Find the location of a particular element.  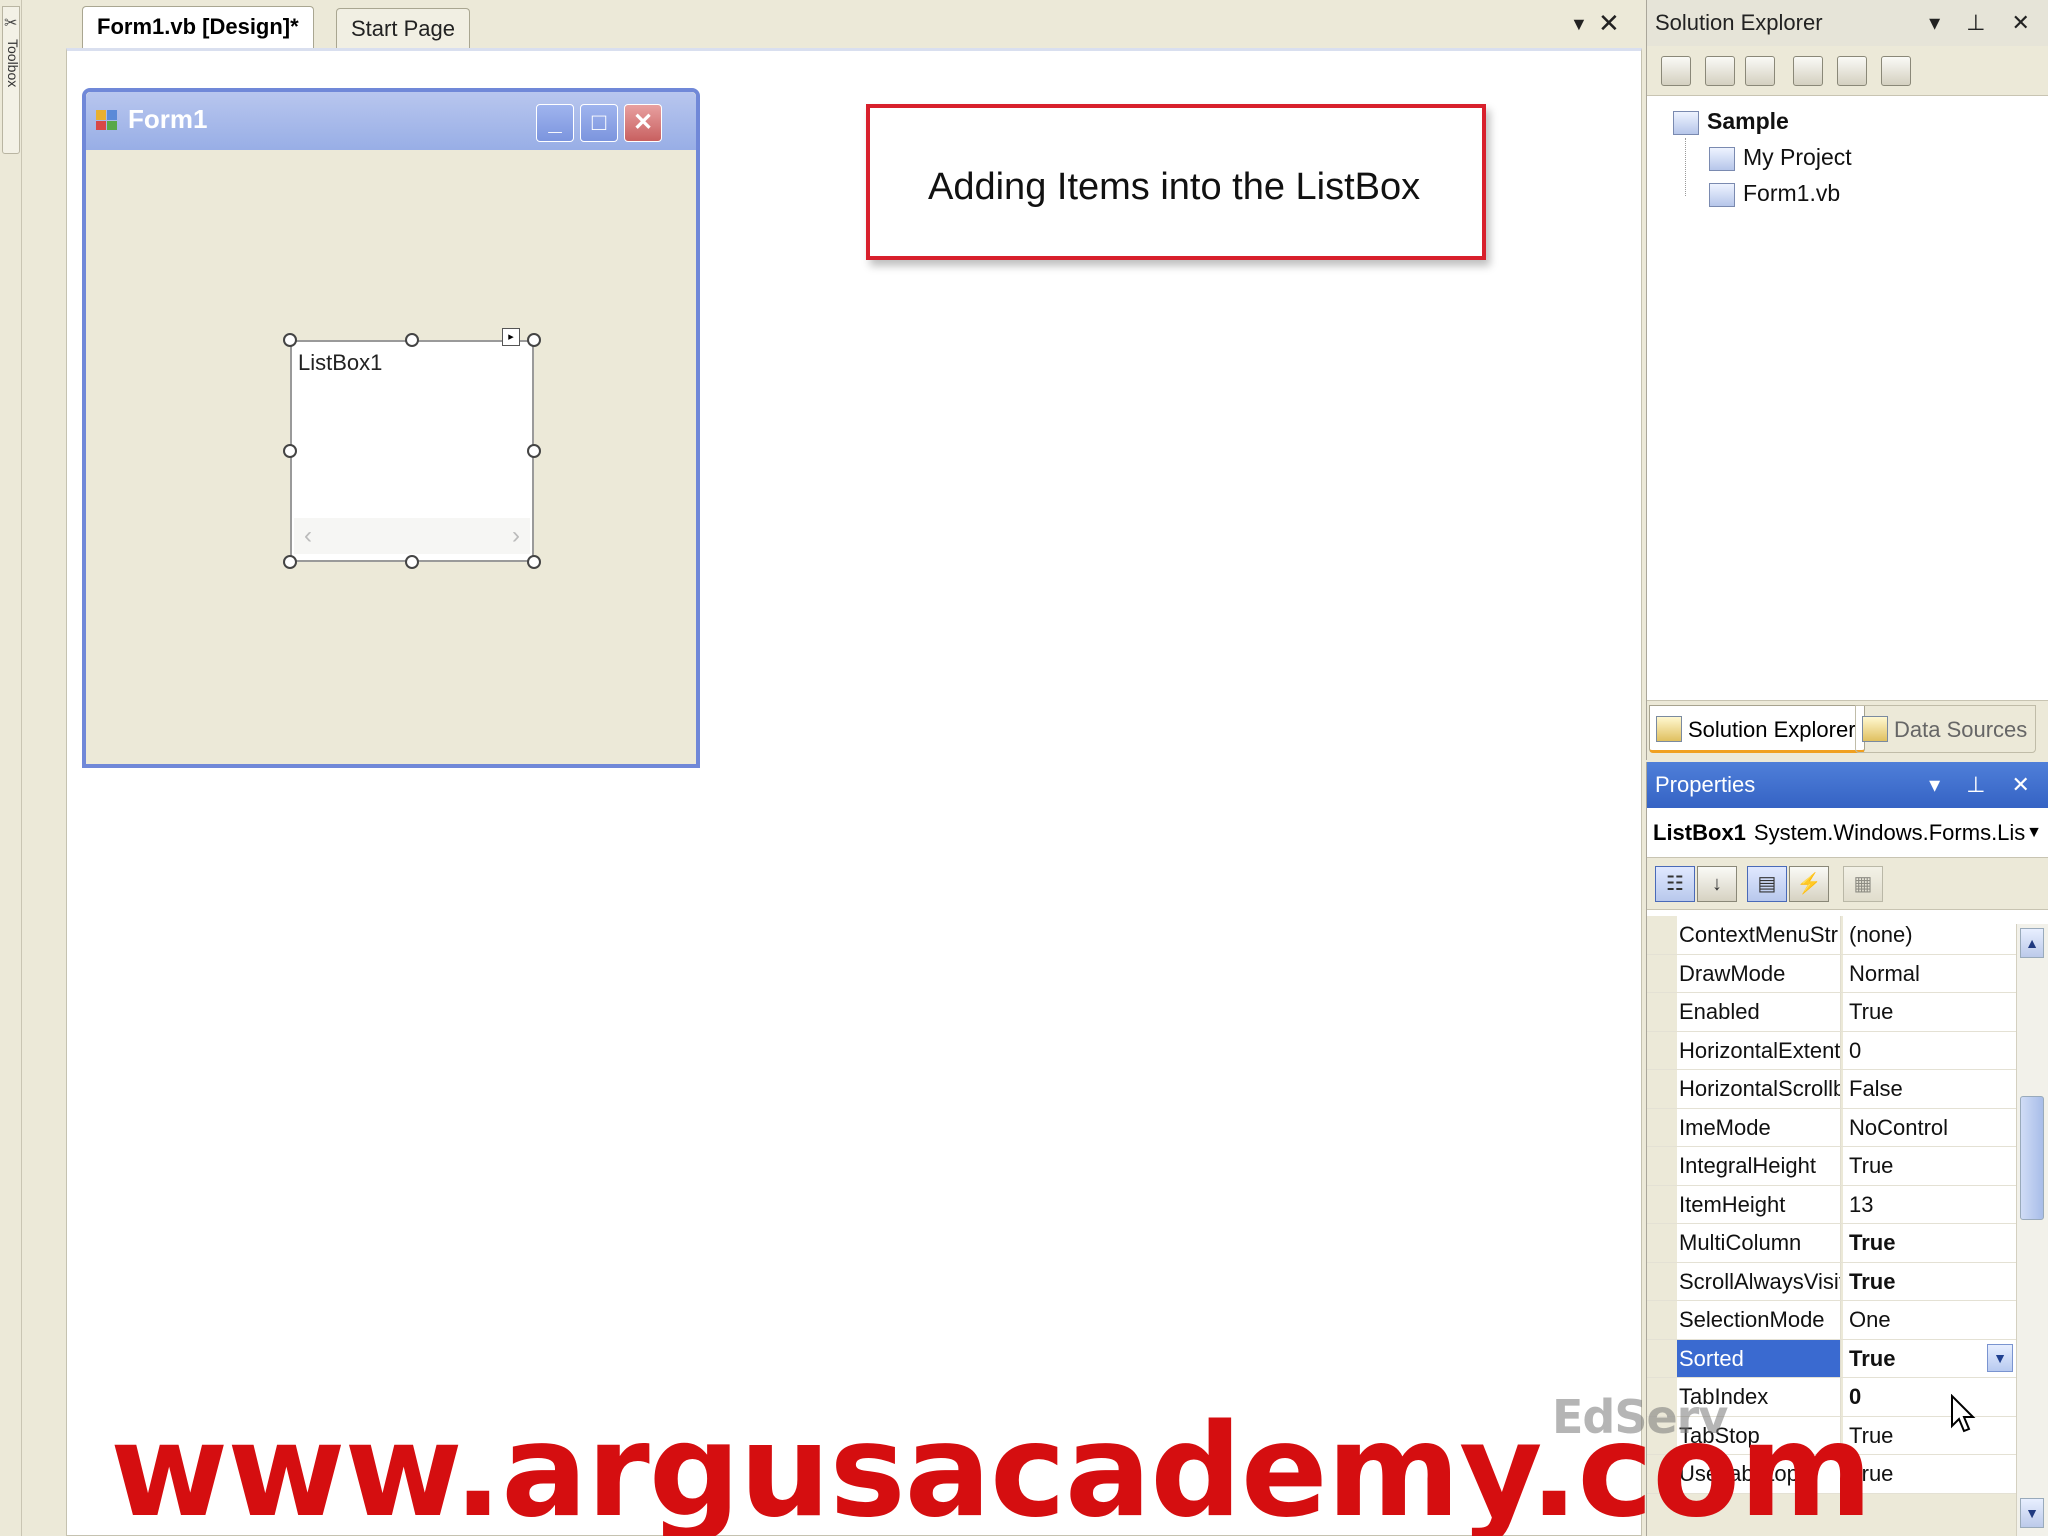

property-value: (none) is located at coordinates (1930, 935).